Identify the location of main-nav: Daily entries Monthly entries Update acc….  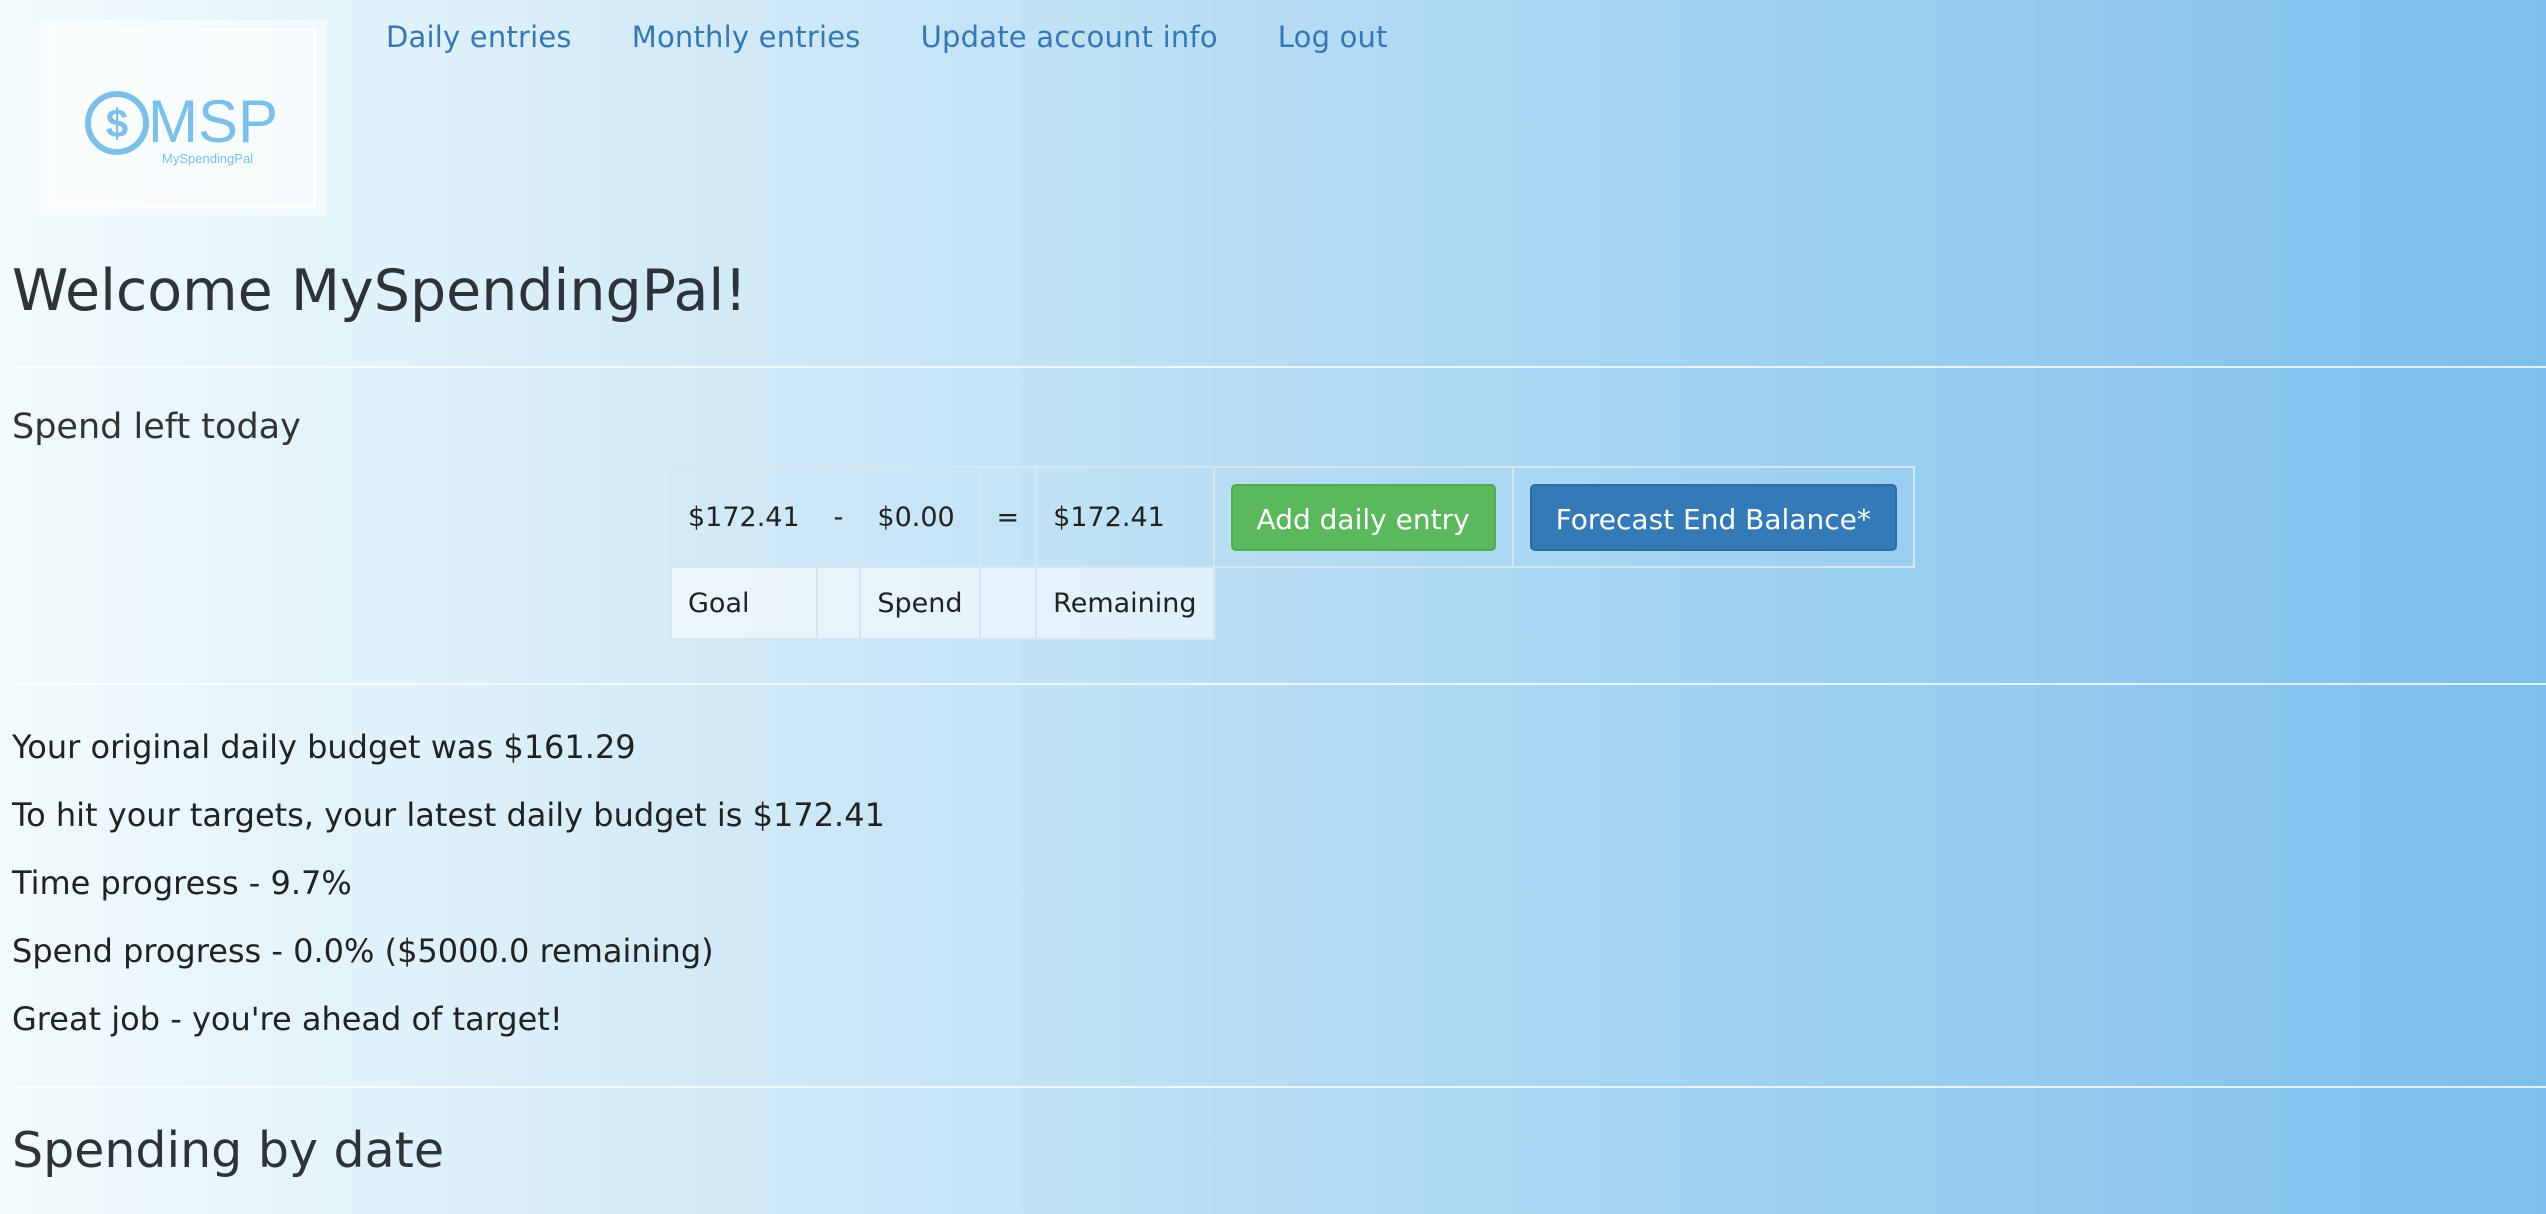
(887, 37).